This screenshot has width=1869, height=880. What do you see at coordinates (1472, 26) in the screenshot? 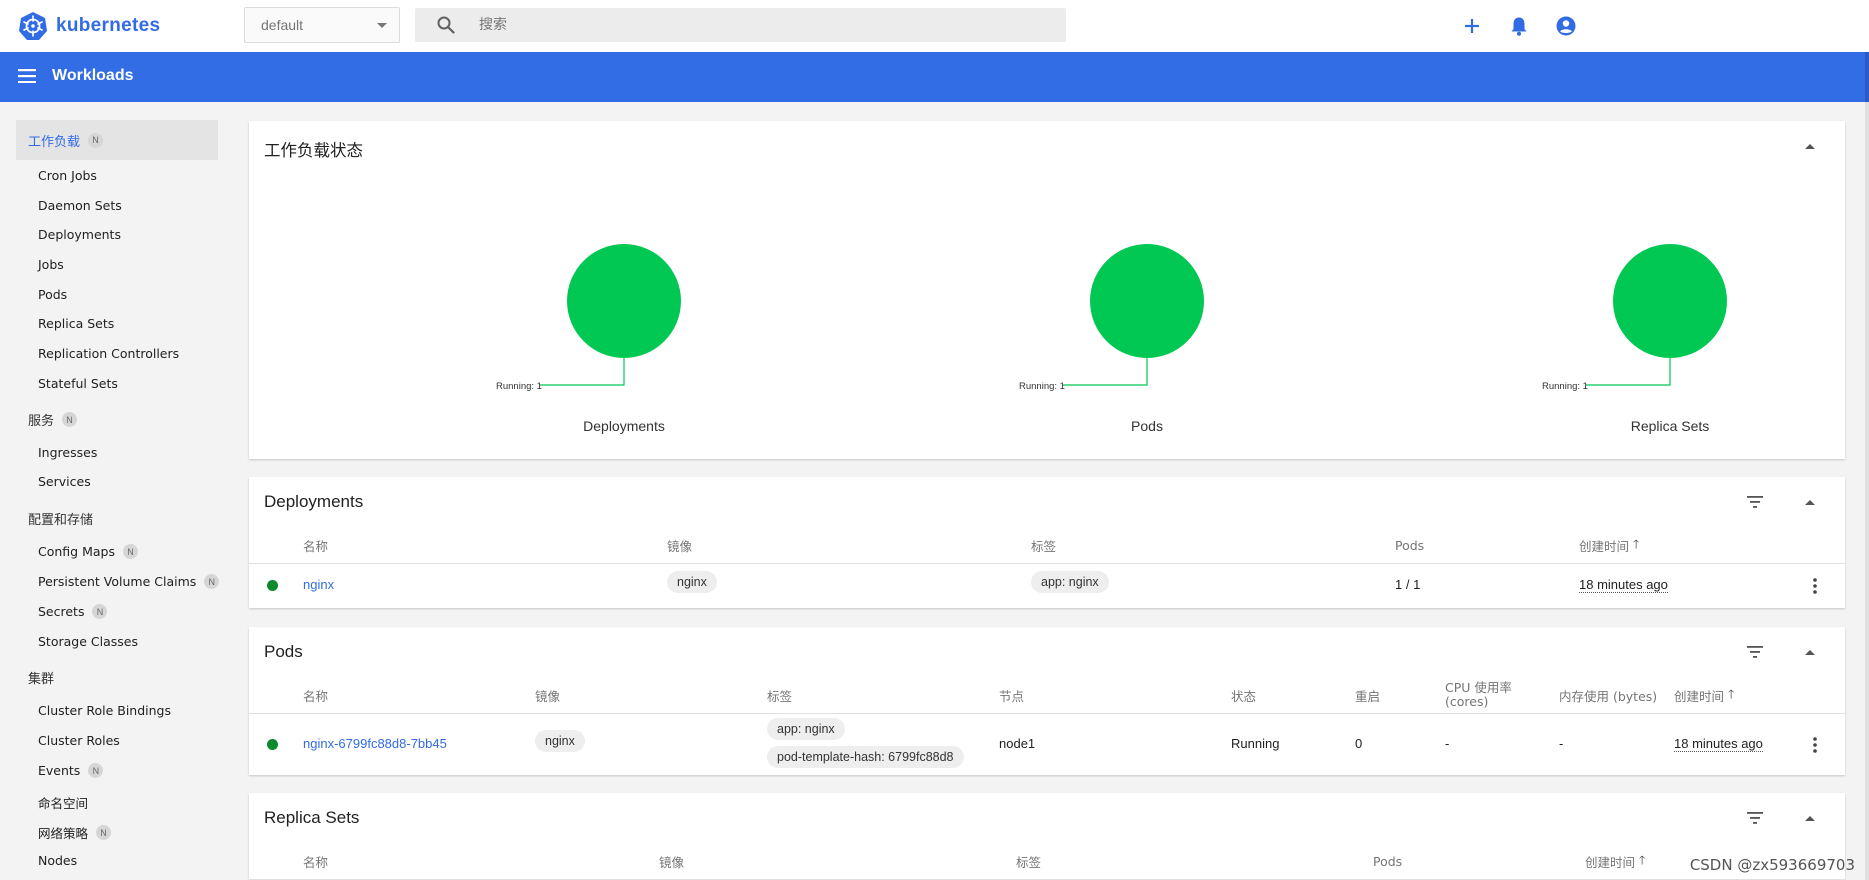
I see `create-button` at bounding box center [1472, 26].